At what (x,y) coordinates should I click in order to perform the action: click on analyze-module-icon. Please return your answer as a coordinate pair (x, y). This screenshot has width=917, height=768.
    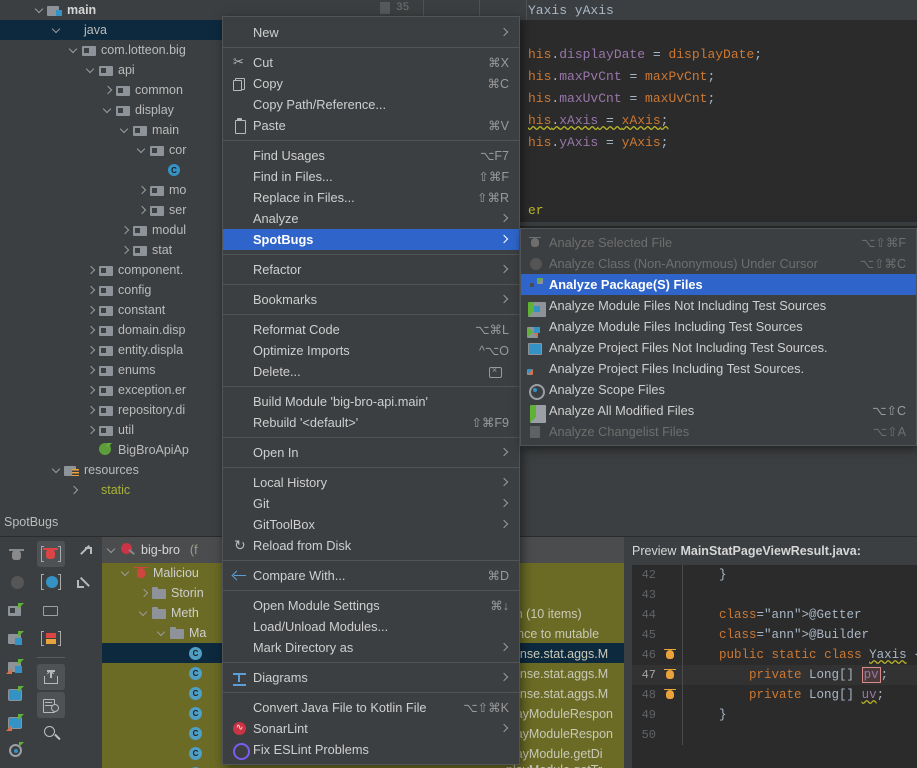
    Looking at the image, I should click on (17, 638).